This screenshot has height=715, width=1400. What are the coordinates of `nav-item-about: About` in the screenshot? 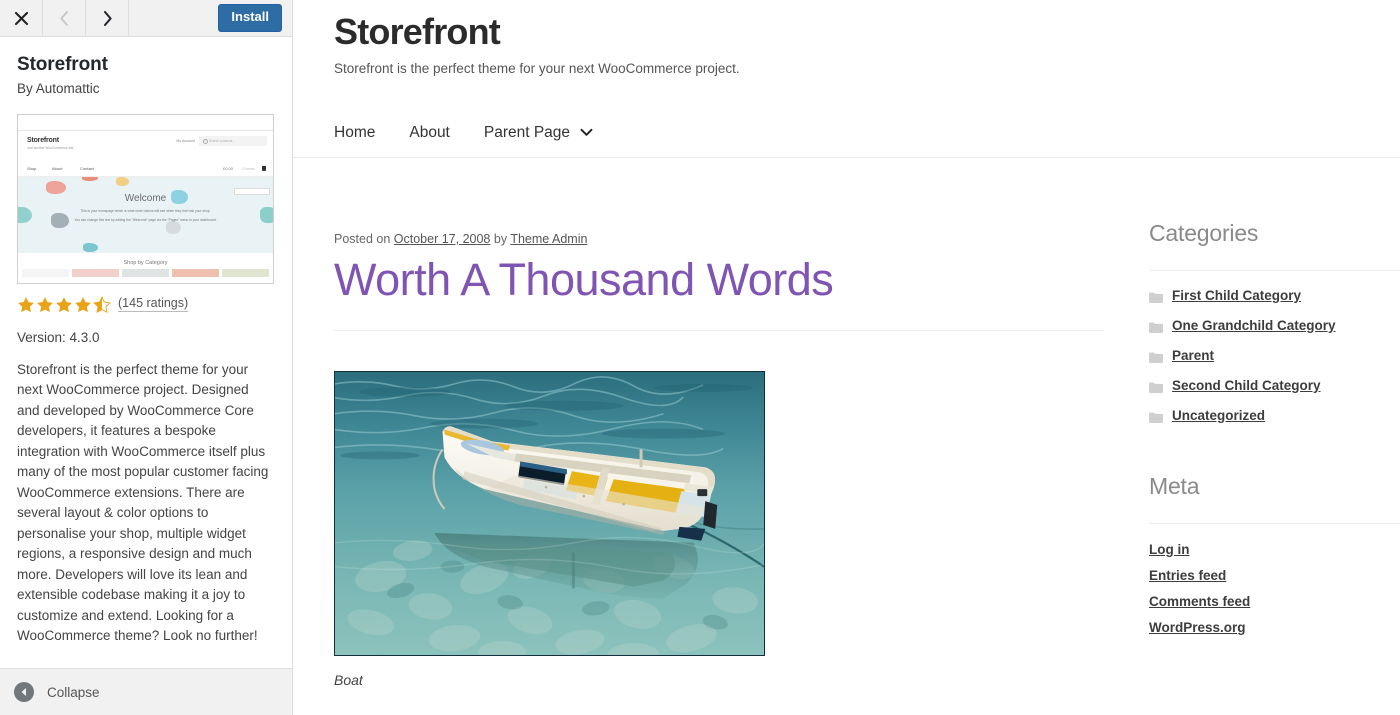 It's located at (429, 133).